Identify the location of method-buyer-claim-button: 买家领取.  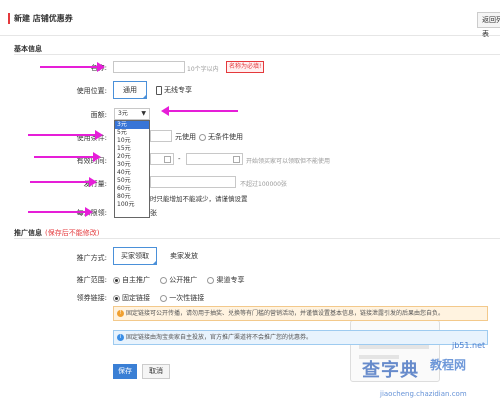
(135, 256).